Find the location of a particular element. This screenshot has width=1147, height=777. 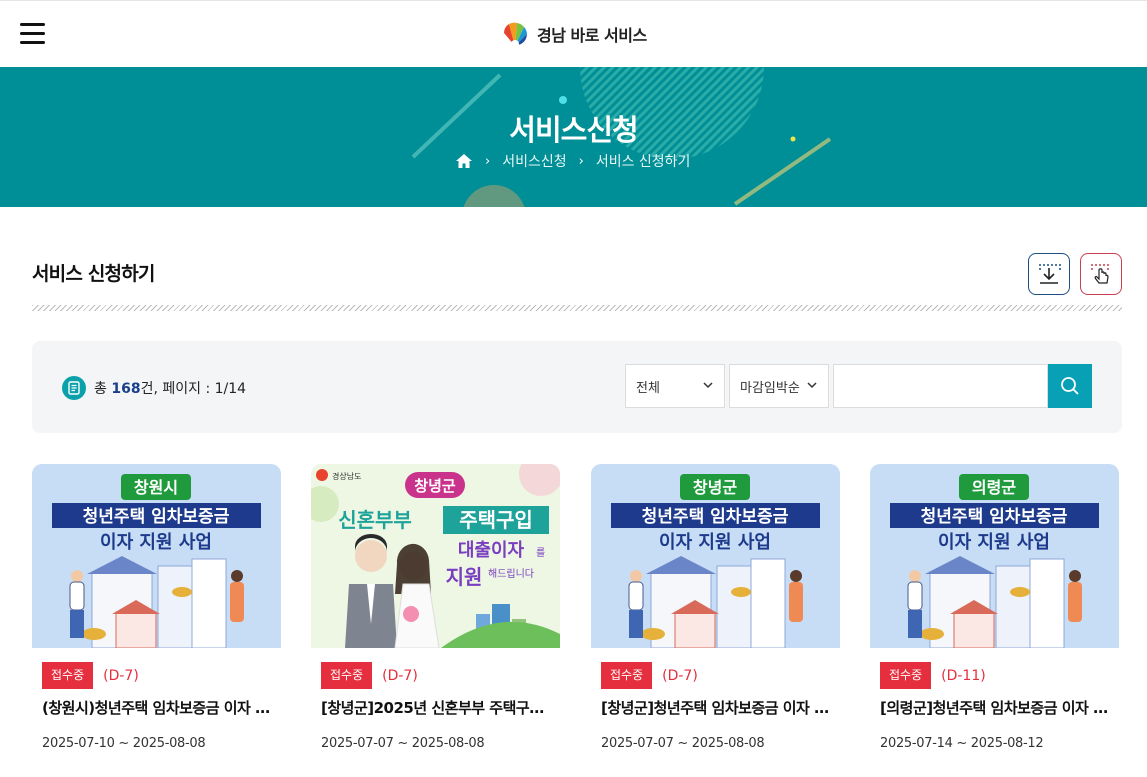

card-illustration: 창원시 청년주택 임차보증금 이자 지원 사업 is located at coordinates (156, 556).